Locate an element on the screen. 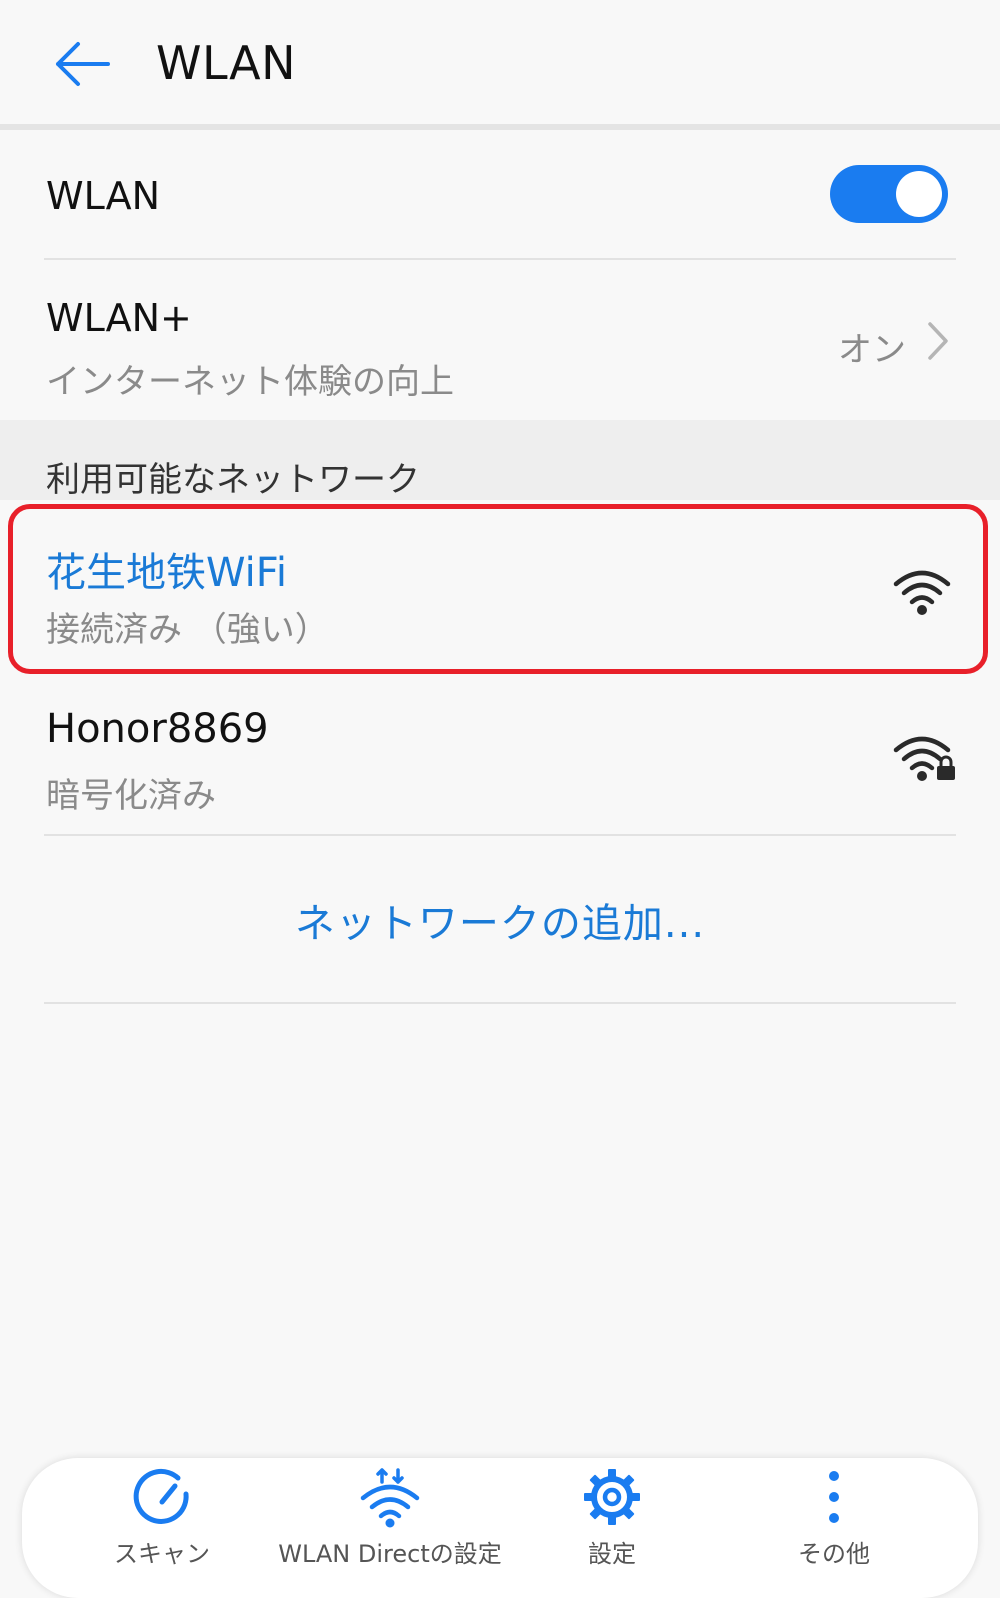  more-vertical-icon is located at coordinates (834, 1497).